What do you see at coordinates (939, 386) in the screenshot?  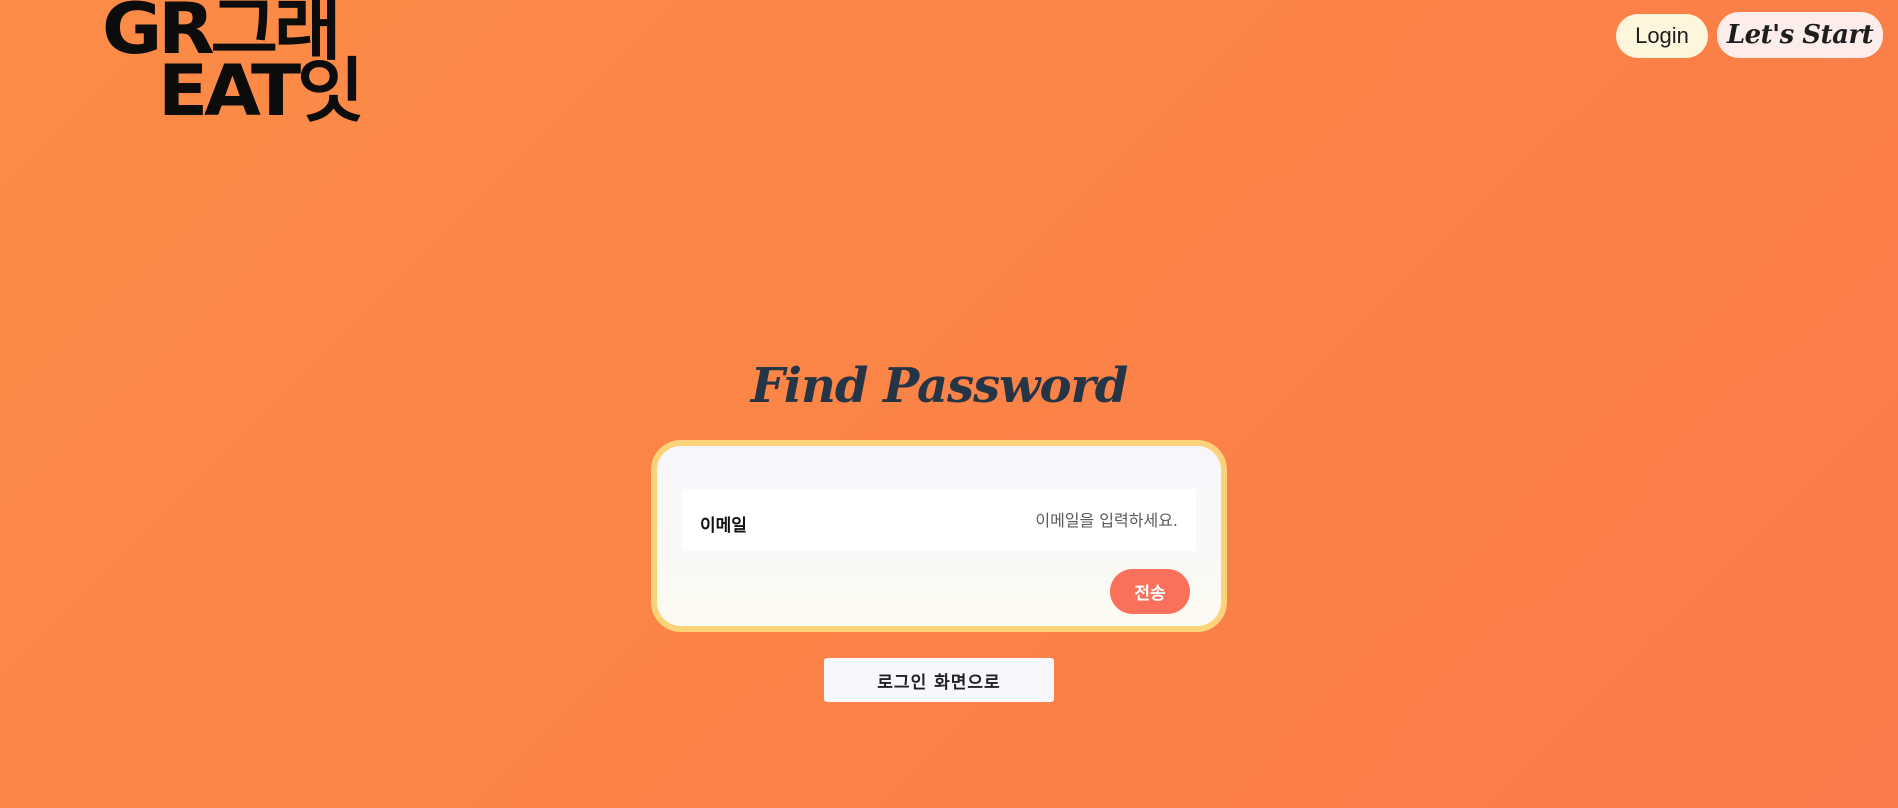 I see `page-title: Find Password` at bounding box center [939, 386].